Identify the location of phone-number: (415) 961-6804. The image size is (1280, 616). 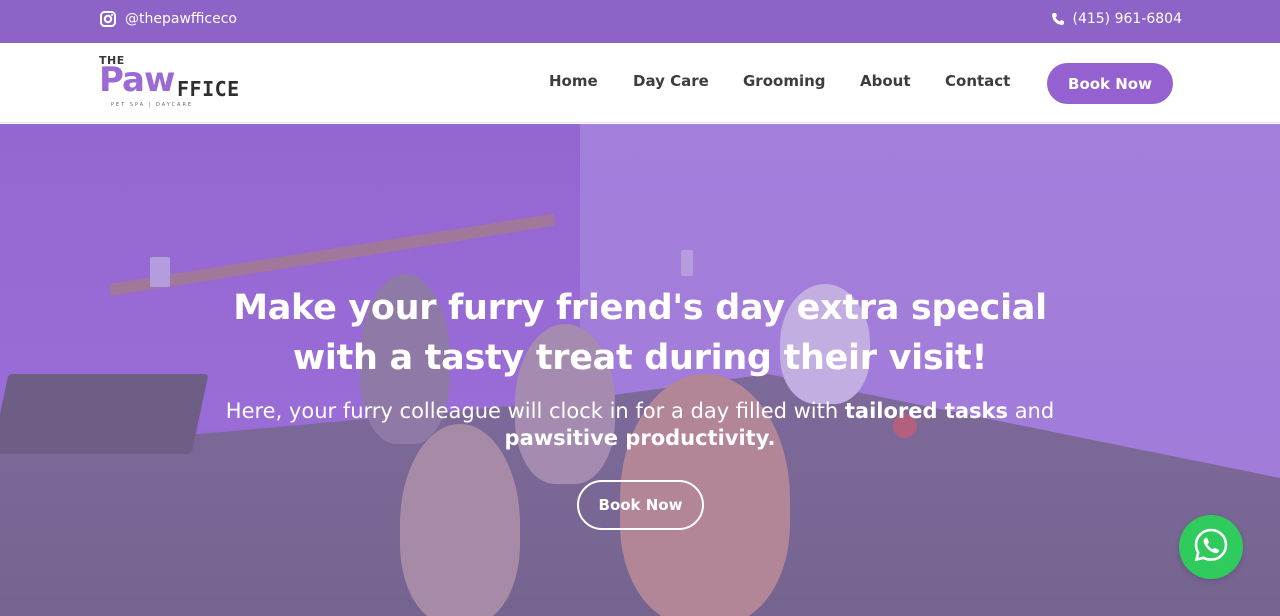
(1127, 19).